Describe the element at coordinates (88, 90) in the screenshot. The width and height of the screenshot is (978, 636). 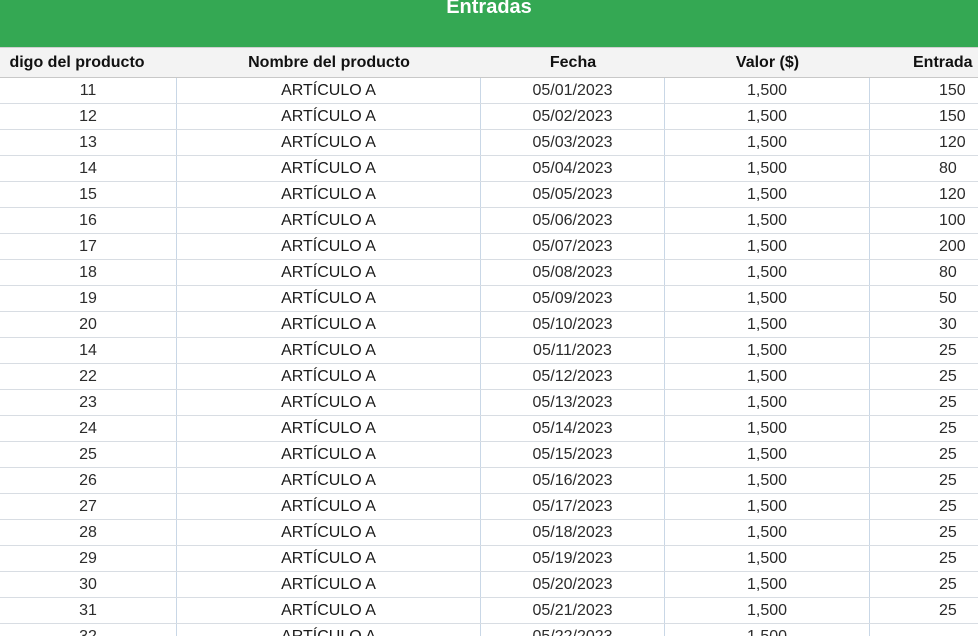
I see `cell-product-code: 11` at that location.